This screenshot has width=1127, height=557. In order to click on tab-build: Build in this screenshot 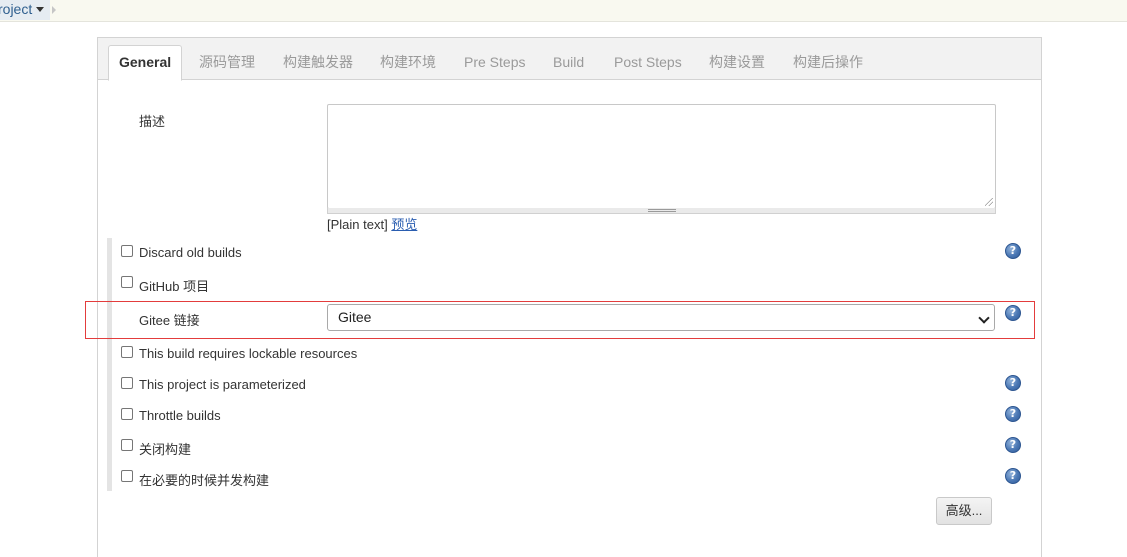, I will do `click(568, 62)`.